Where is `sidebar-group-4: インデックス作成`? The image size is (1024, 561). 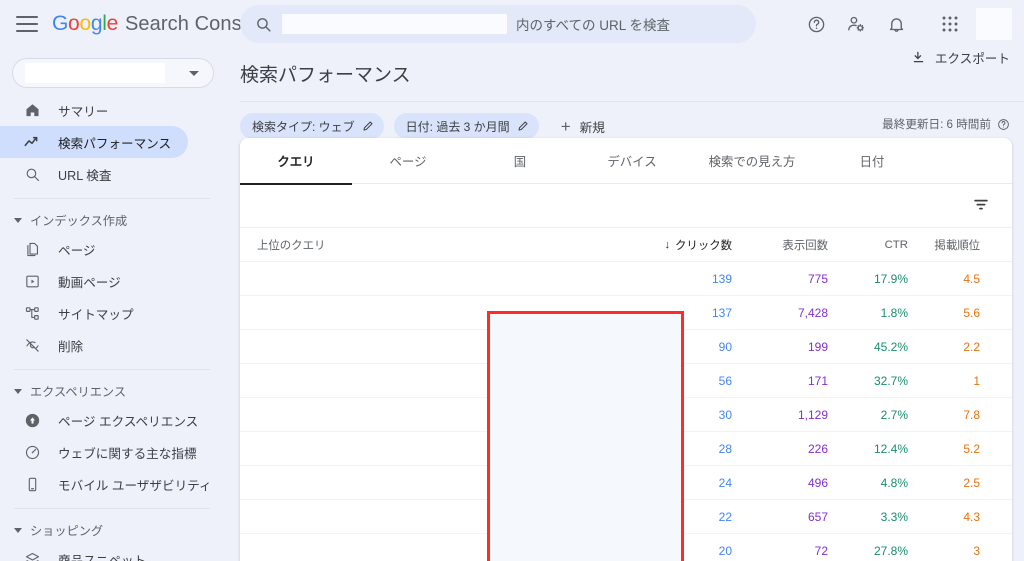 sidebar-group-4: インデックス作成 is located at coordinates (114, 220).